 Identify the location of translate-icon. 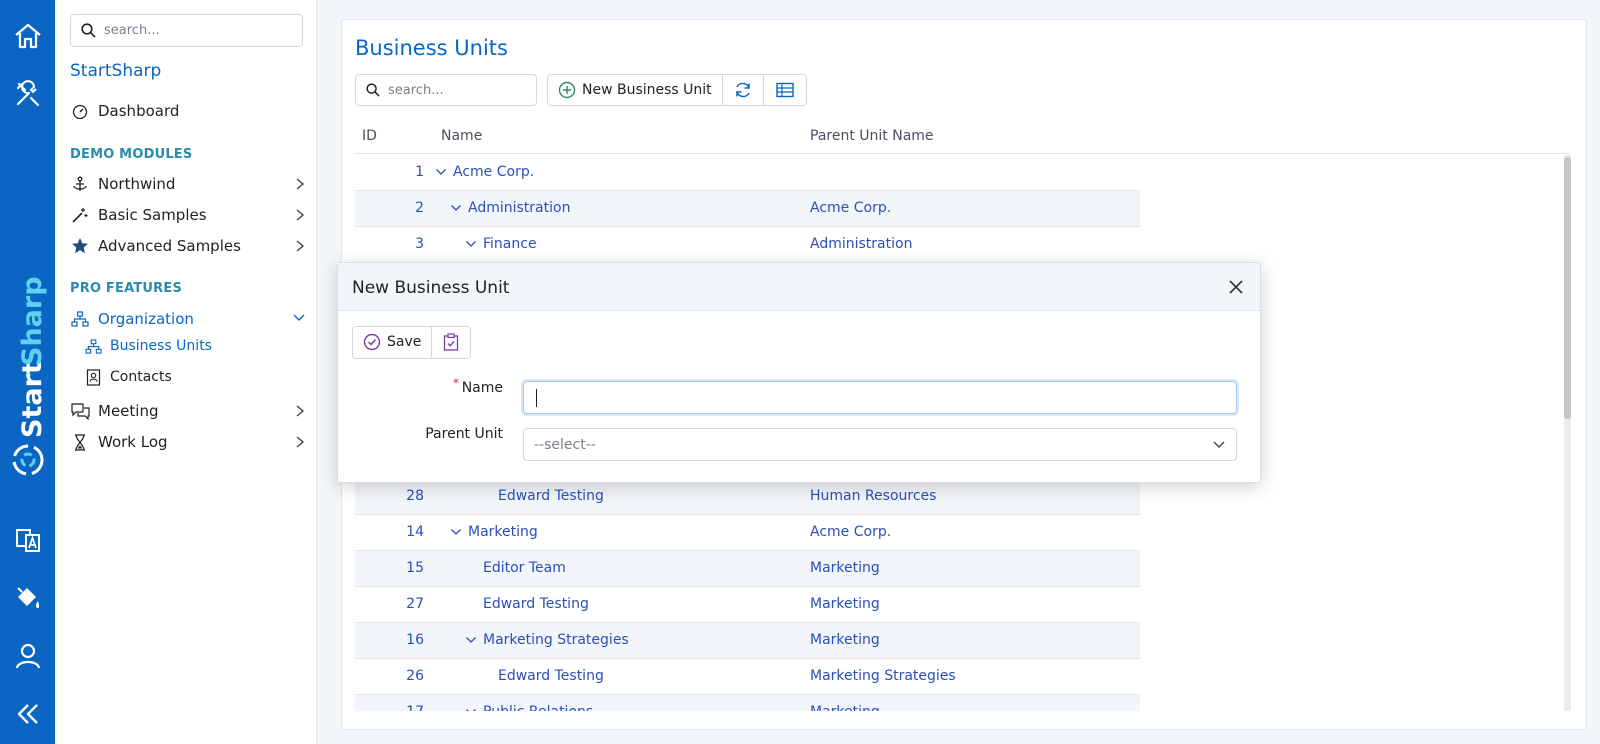
(27, 540).